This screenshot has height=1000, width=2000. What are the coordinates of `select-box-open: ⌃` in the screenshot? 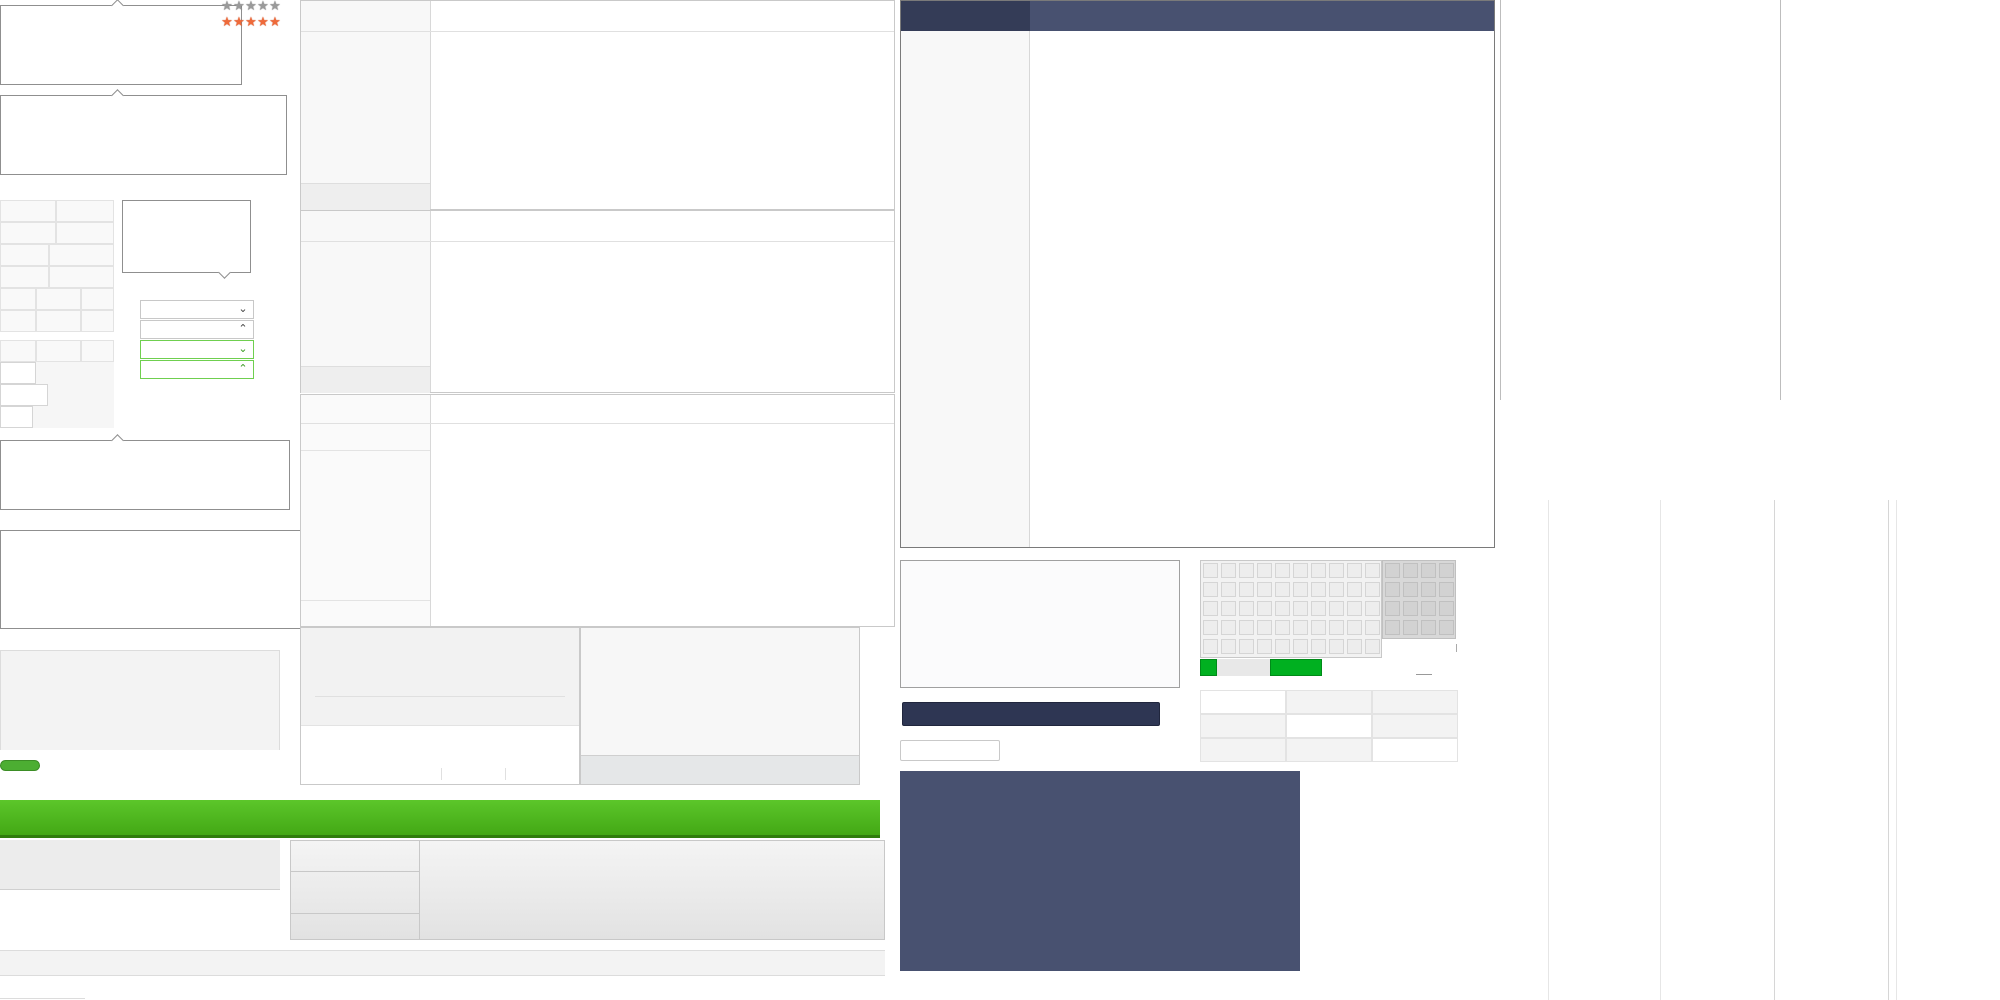 It's located at (197, 329).